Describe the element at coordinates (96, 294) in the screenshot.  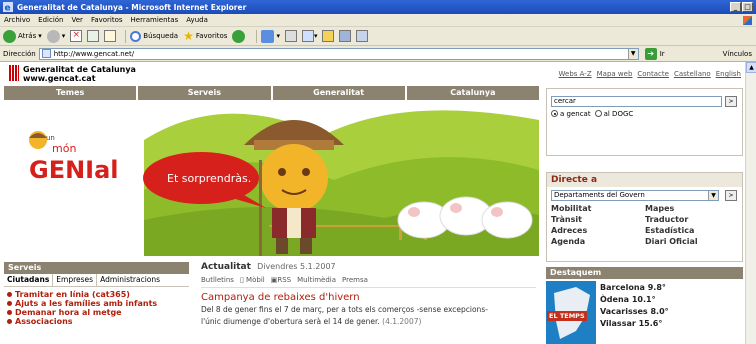
I see `list-item: Tramitar en línia (cat365)` at that location.